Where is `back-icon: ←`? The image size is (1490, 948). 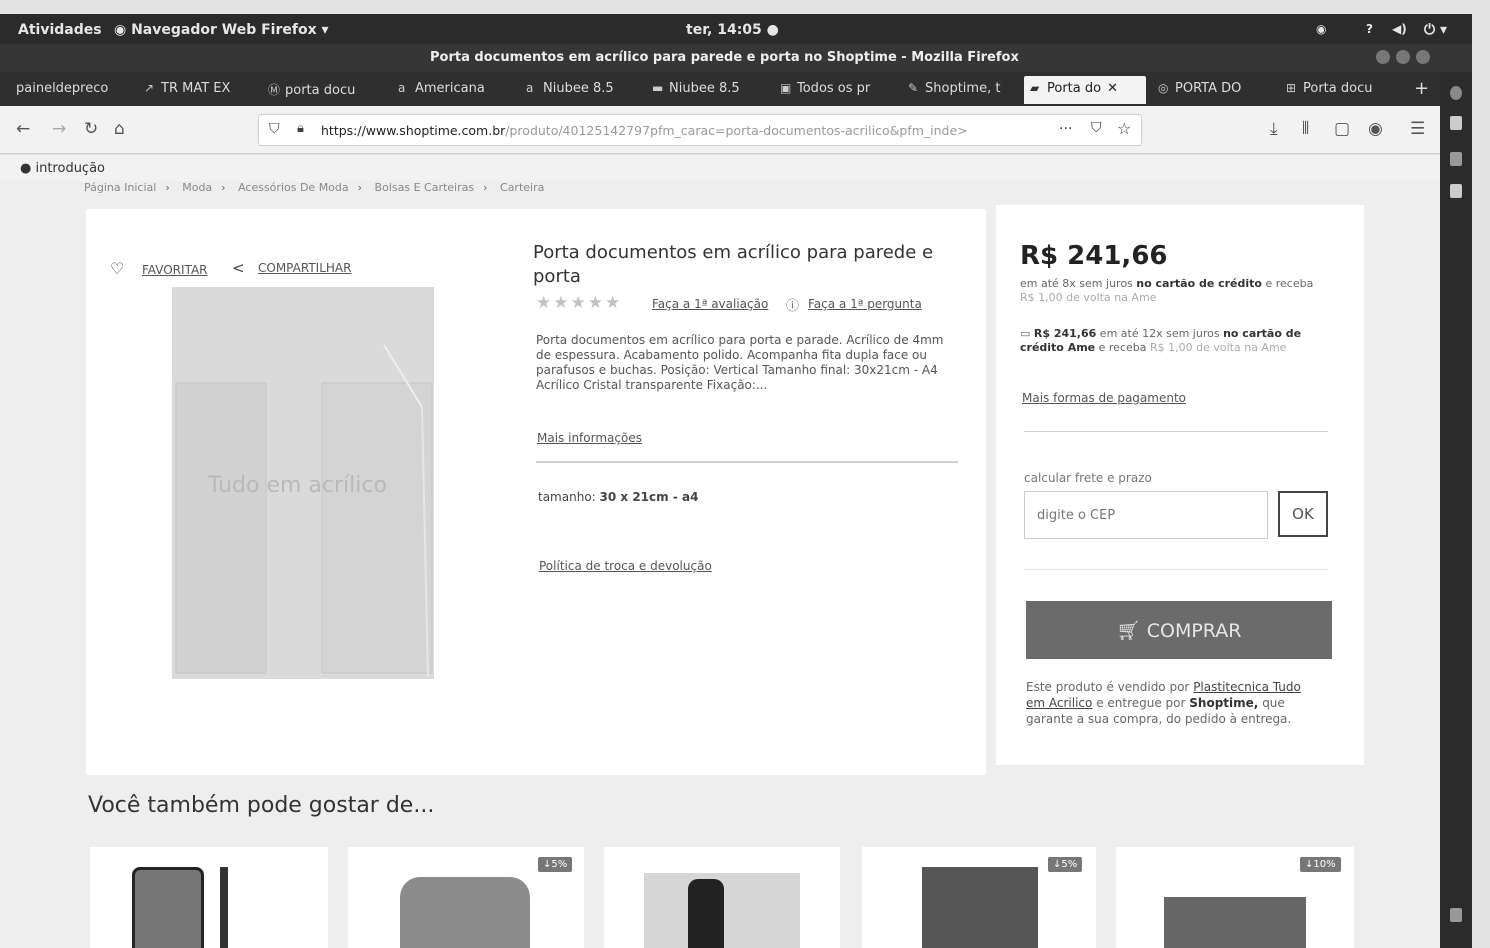 back-icon: ← is located at coordinates (23, 129).